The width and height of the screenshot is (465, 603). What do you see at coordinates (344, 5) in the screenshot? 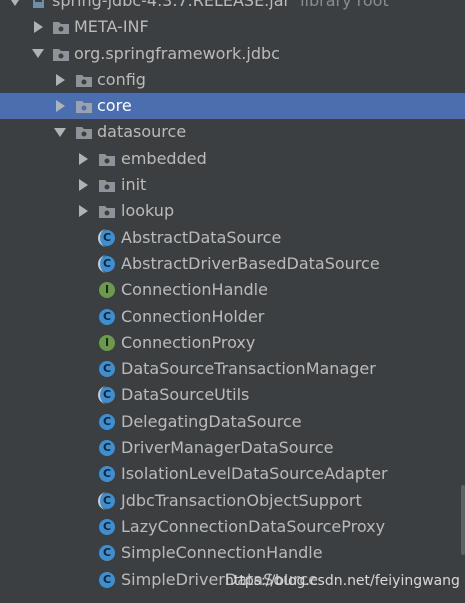
I see `library-root-label: library root` at bounding box center [344, 5].